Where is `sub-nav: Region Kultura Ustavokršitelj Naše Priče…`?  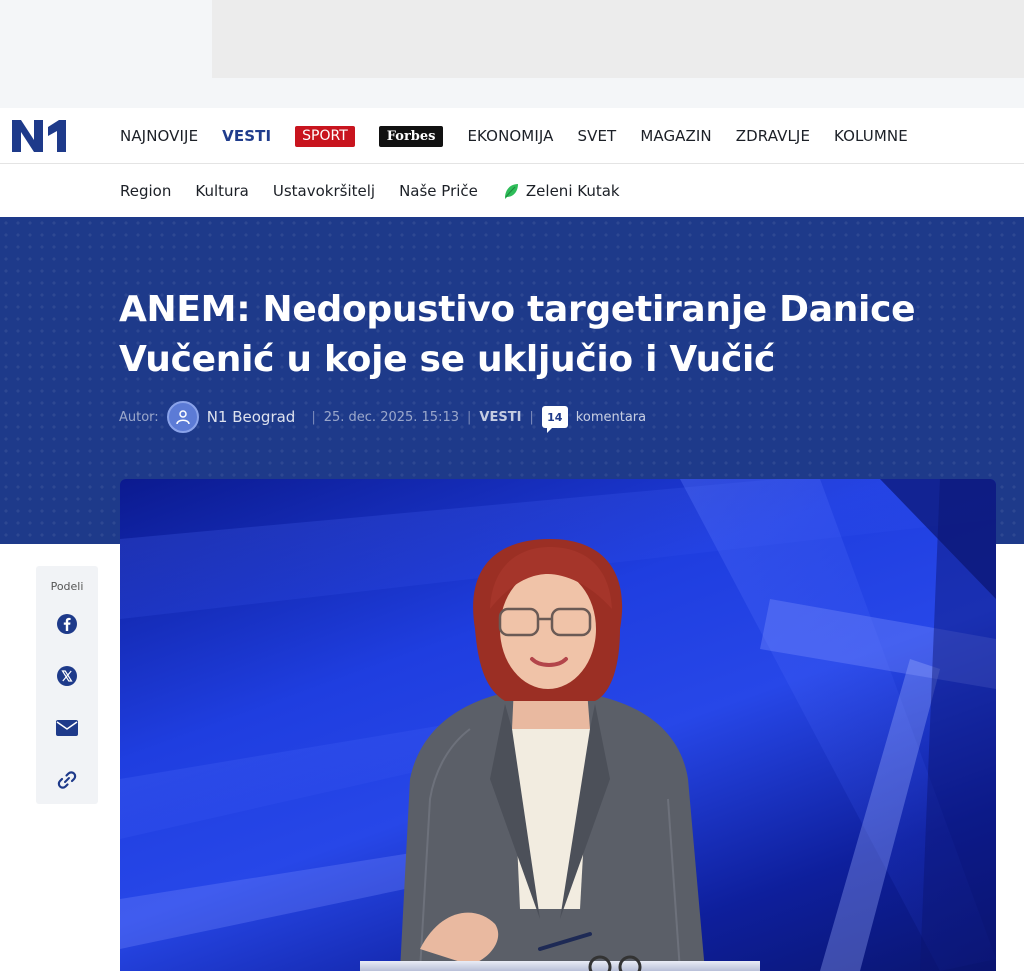 sub-nav: Region Kultura Ustavokršitelj Naše Priče… is located at coordinates (512, 190).